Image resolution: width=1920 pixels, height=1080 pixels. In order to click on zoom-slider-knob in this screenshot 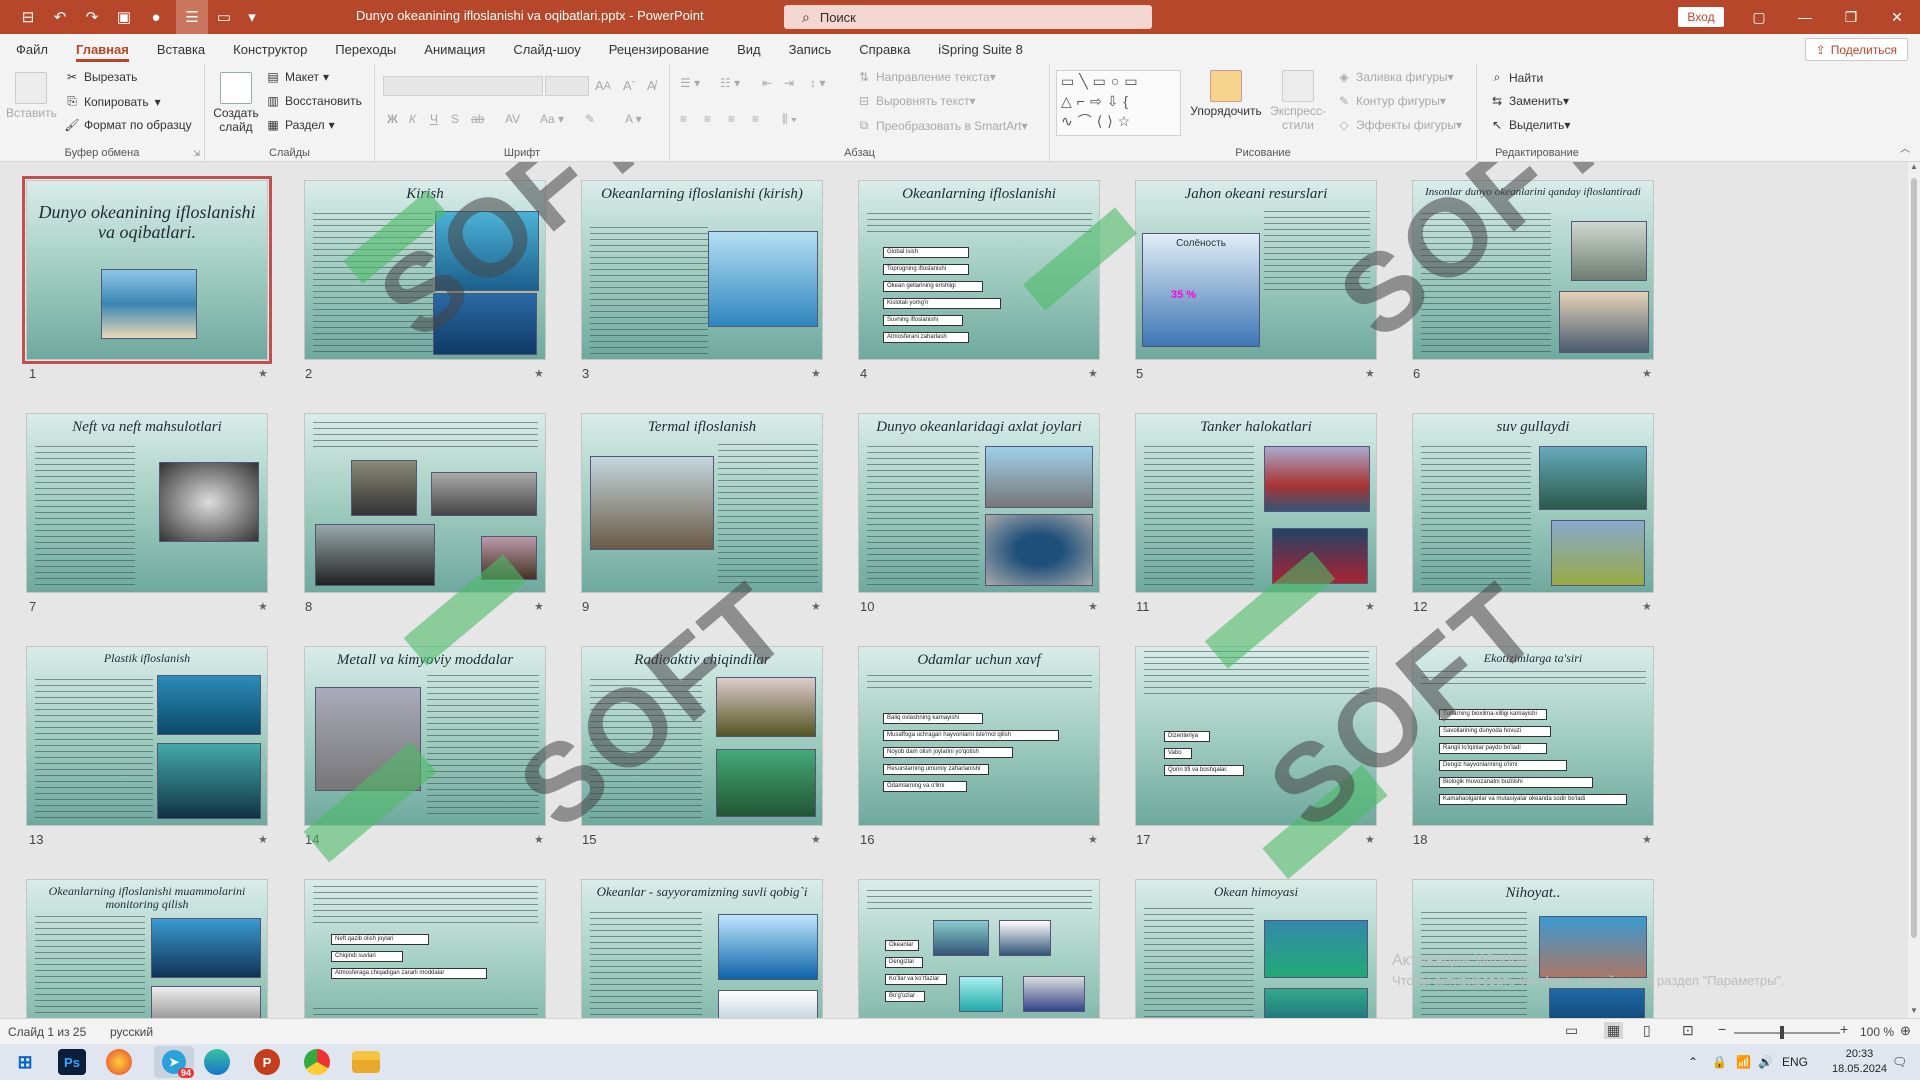, I will do `click(1782, 1032)`.